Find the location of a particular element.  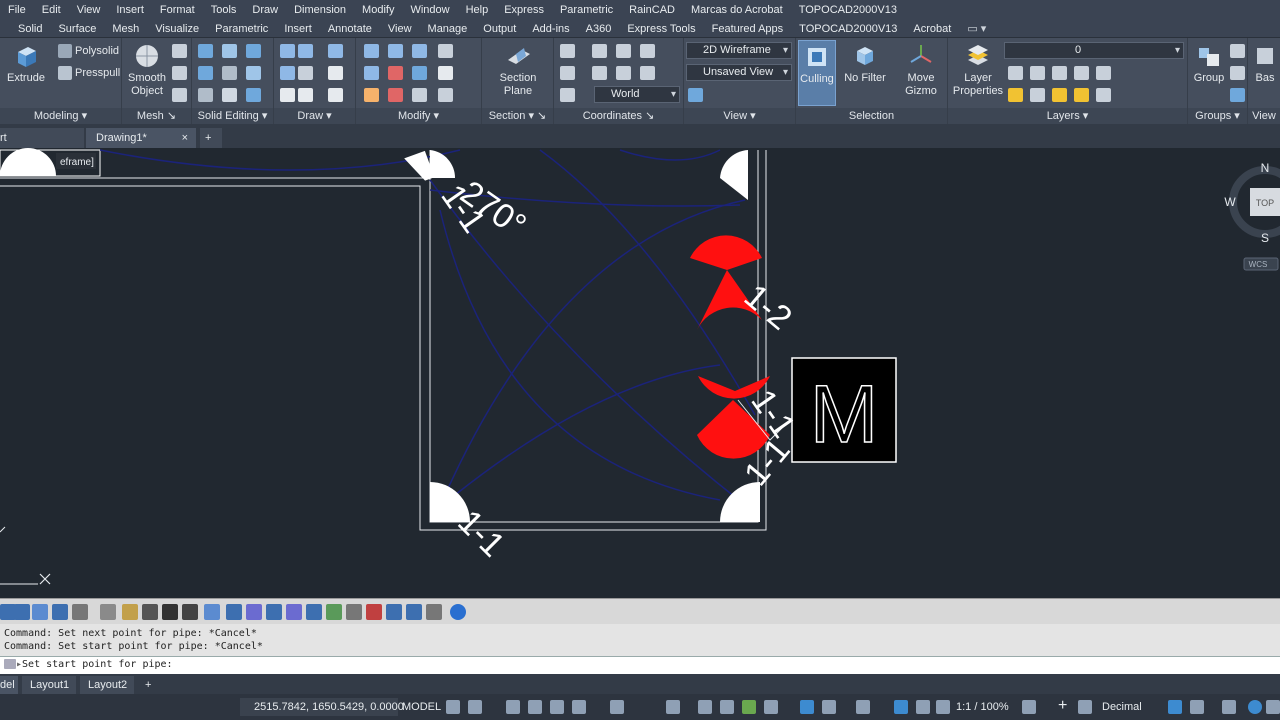

ucs-z-icon is located at coordinates (647, 73).